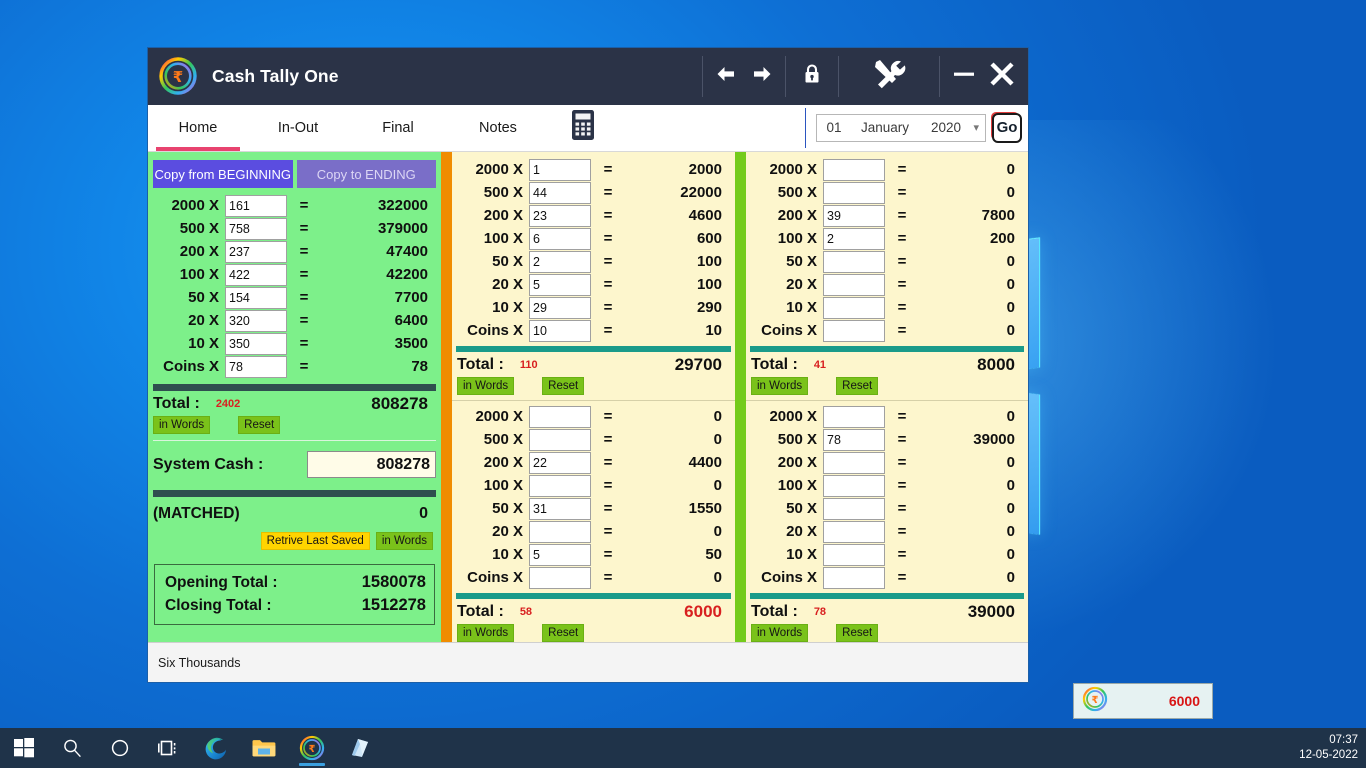 The image size is (1366, 768). I want to click on date-day: 01, so click(834, 127).